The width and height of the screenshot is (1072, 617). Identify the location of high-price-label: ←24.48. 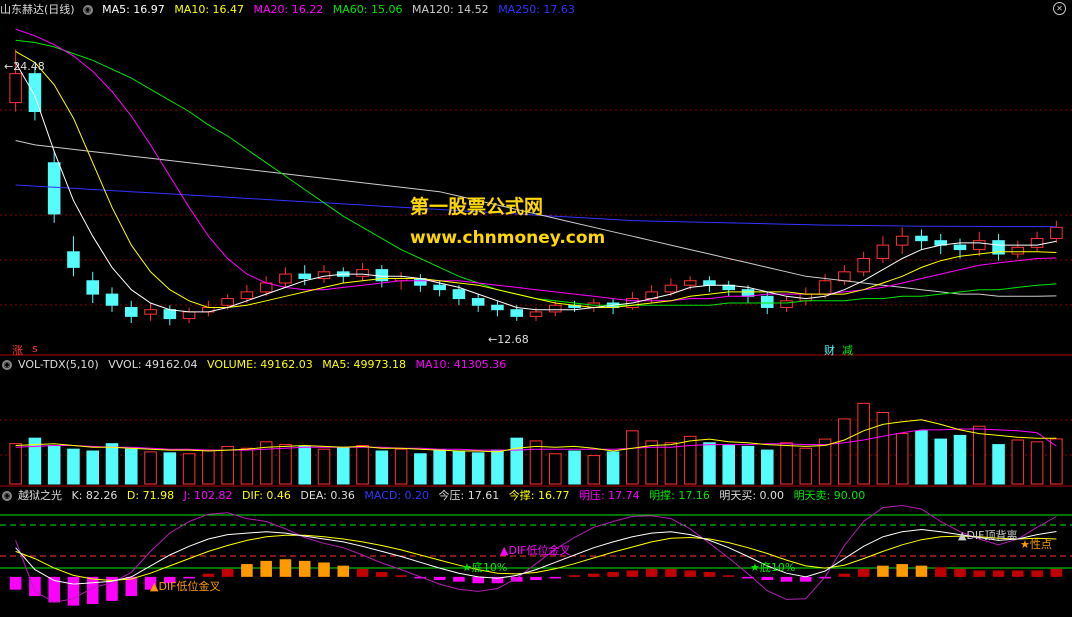
(24, 66).